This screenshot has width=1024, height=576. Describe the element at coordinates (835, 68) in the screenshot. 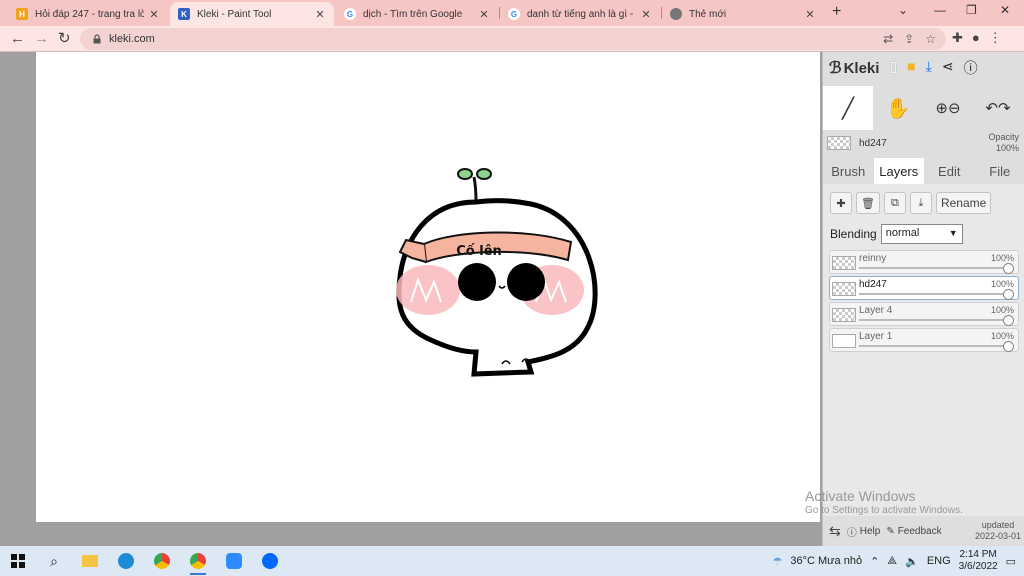

I see `kleki-logo-icon: ℬ` at that location.